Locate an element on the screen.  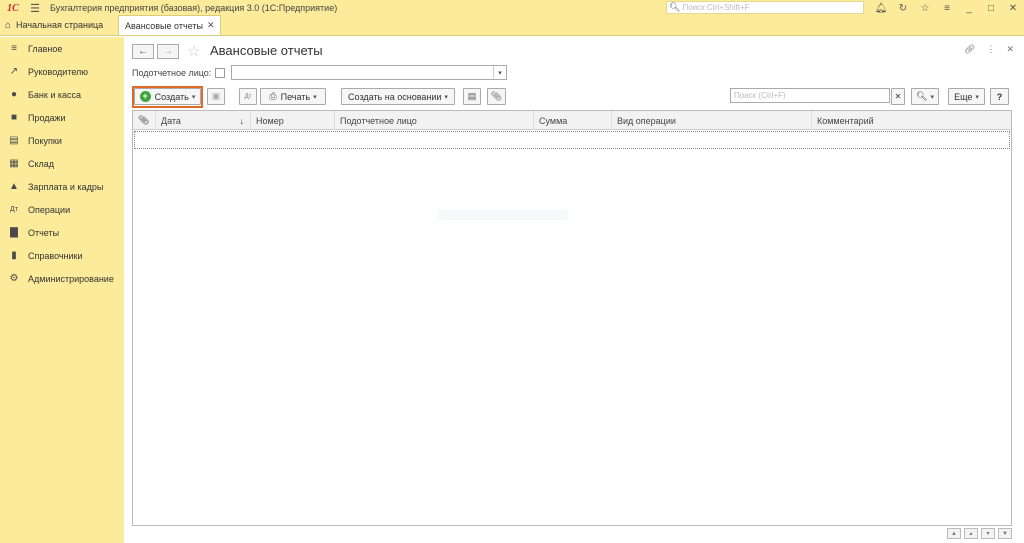
scroll-down-icon: ▾ is located at coordinates (988, 533).